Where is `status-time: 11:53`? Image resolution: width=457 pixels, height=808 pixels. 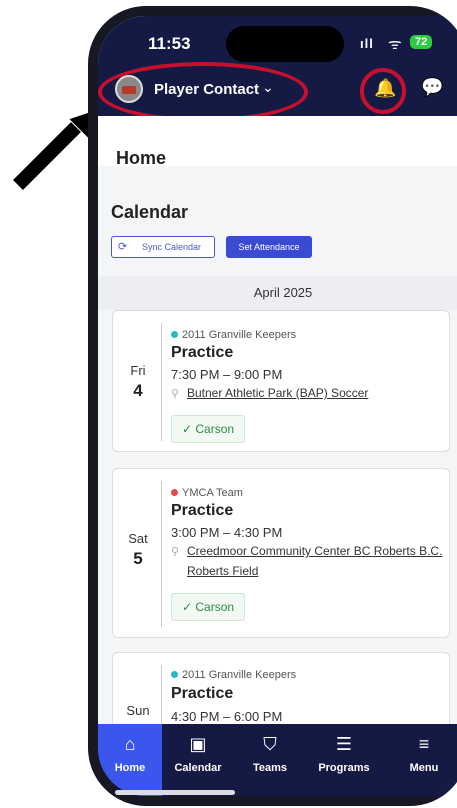 status-time: 11:53 is located at coordinates (169, 43).